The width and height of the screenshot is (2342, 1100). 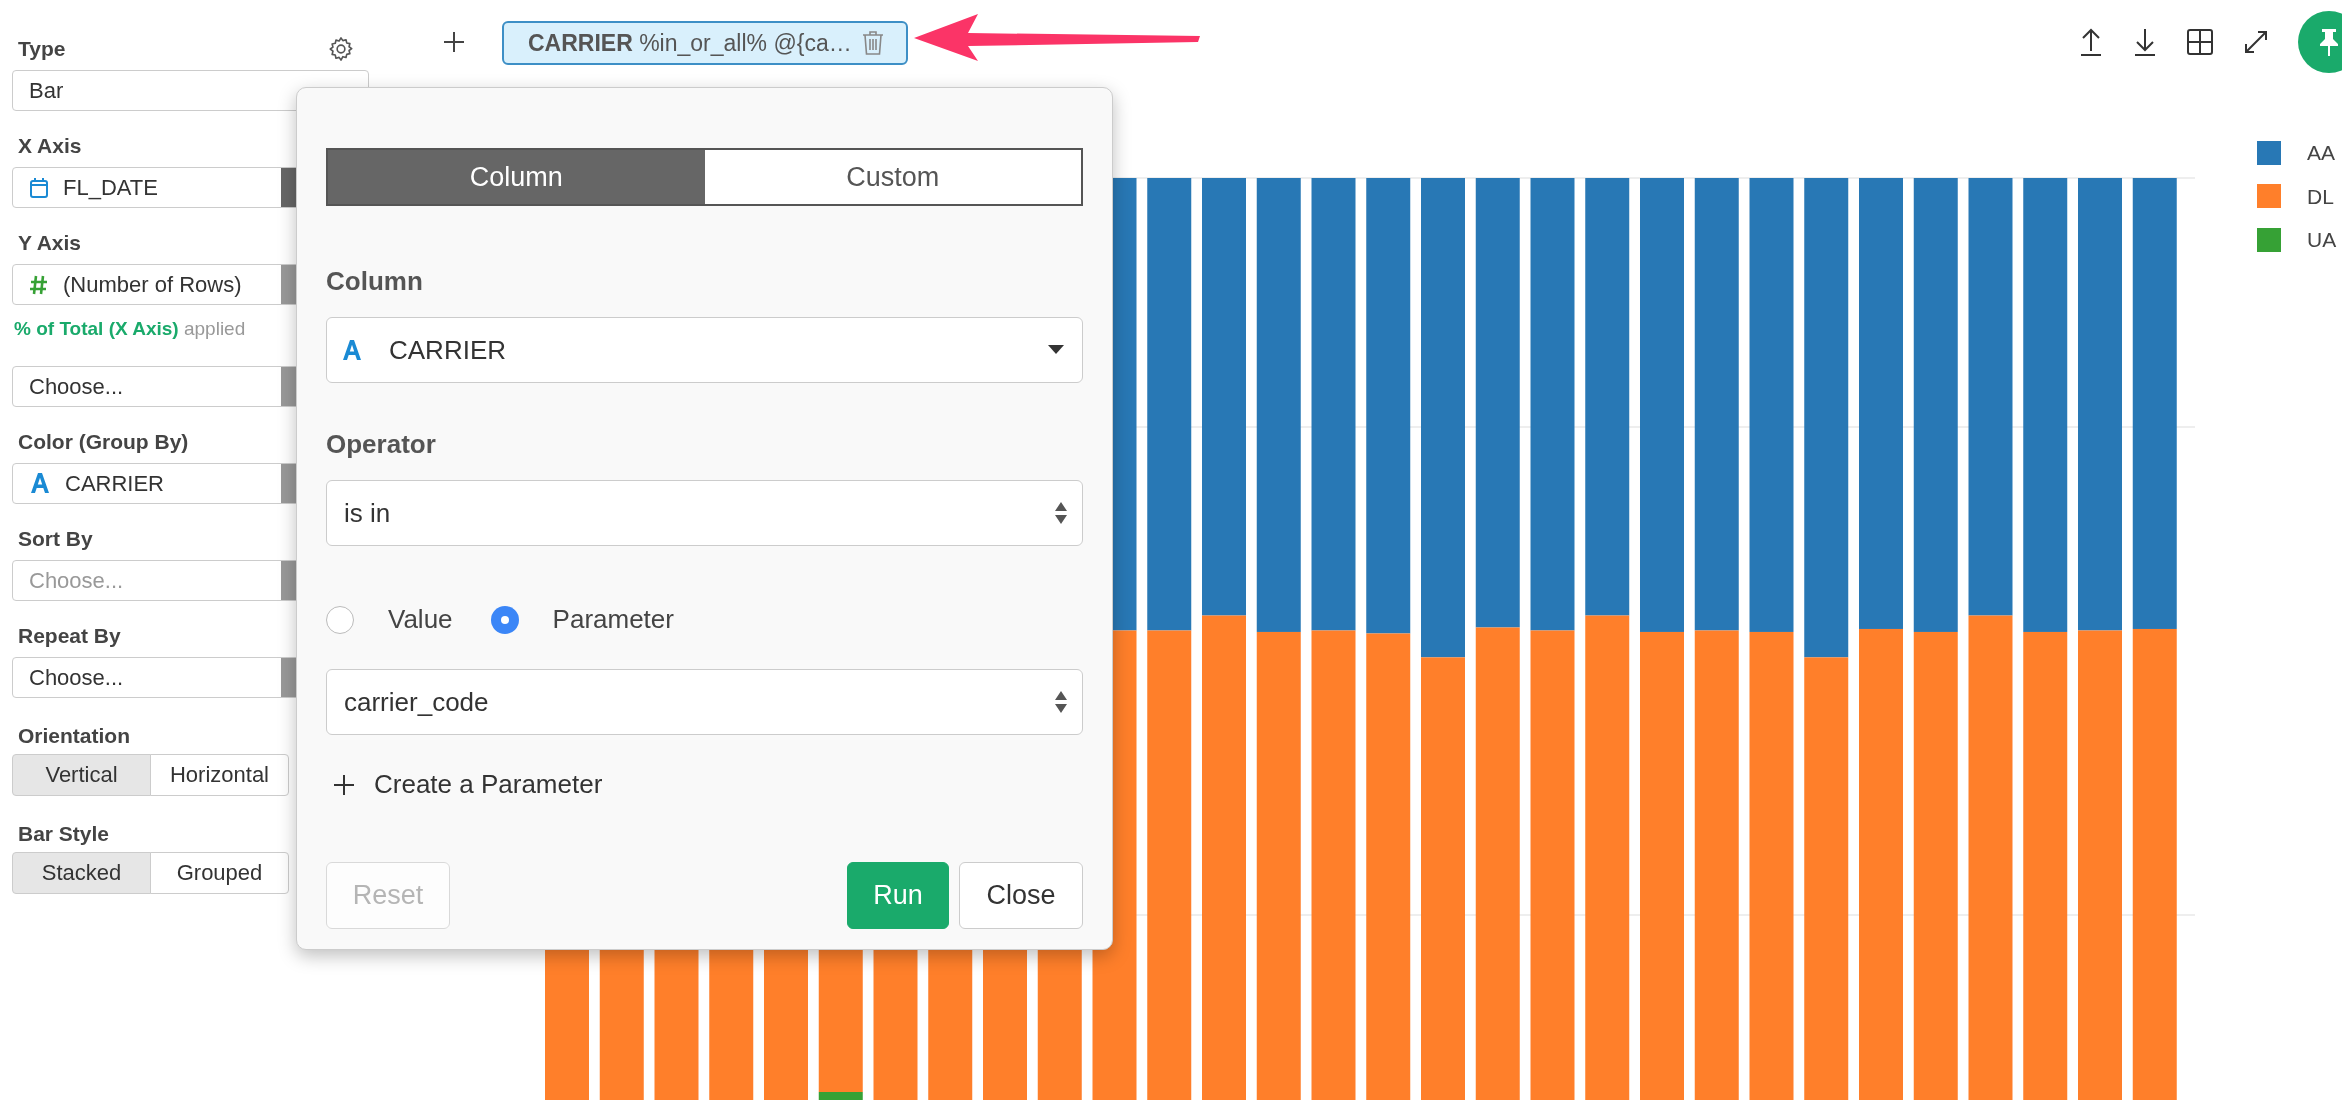 I want to click on field-label: X Axis, so click(x=50, y=146).